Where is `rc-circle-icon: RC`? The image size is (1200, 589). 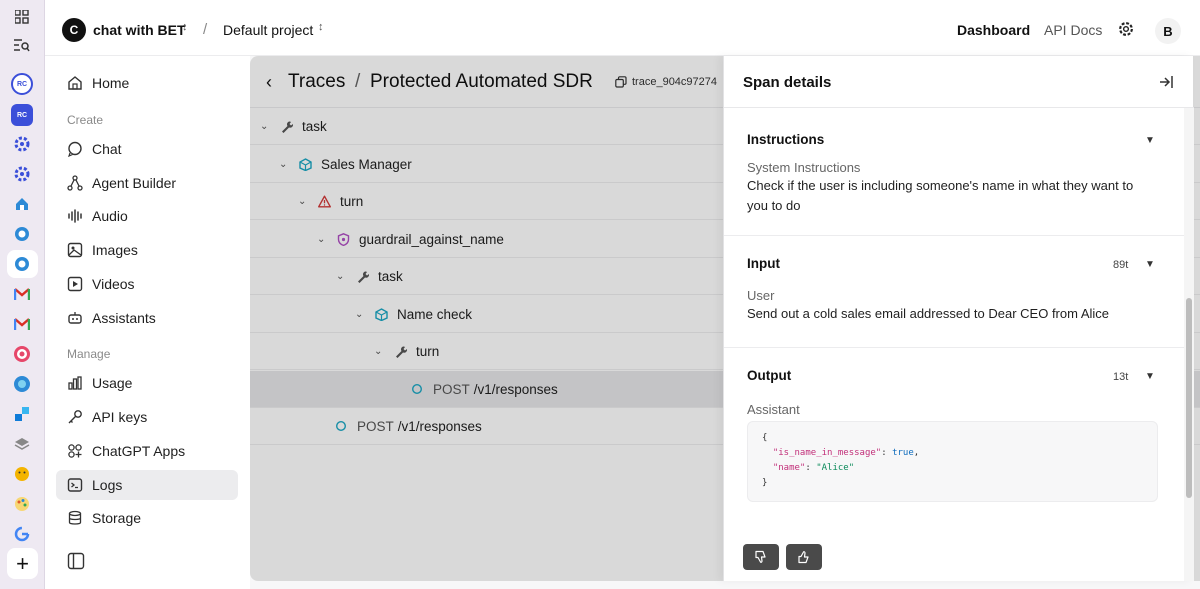 rc-circle-icon: RC is located at coordinates (22, 84).